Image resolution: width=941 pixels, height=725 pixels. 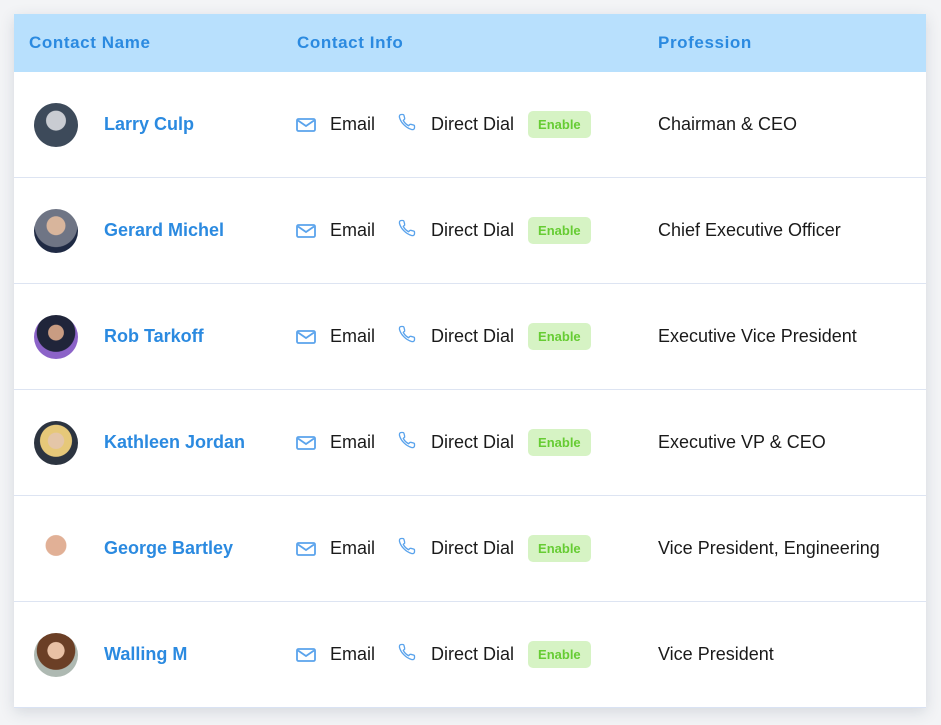 I want to click on contact-name-link: Kathleen Jordan, so click(x=174, y=442).